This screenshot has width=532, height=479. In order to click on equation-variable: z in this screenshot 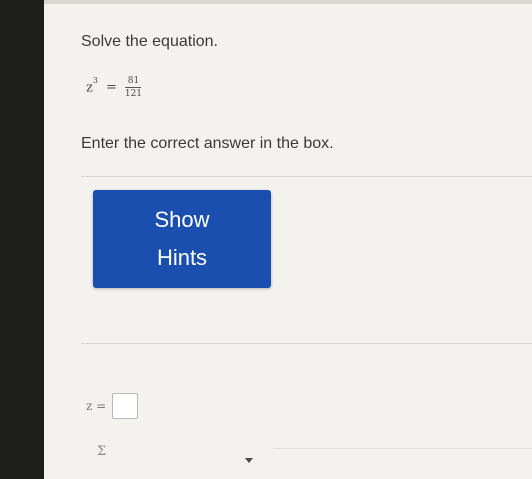, I will do `click(89, 88)`.